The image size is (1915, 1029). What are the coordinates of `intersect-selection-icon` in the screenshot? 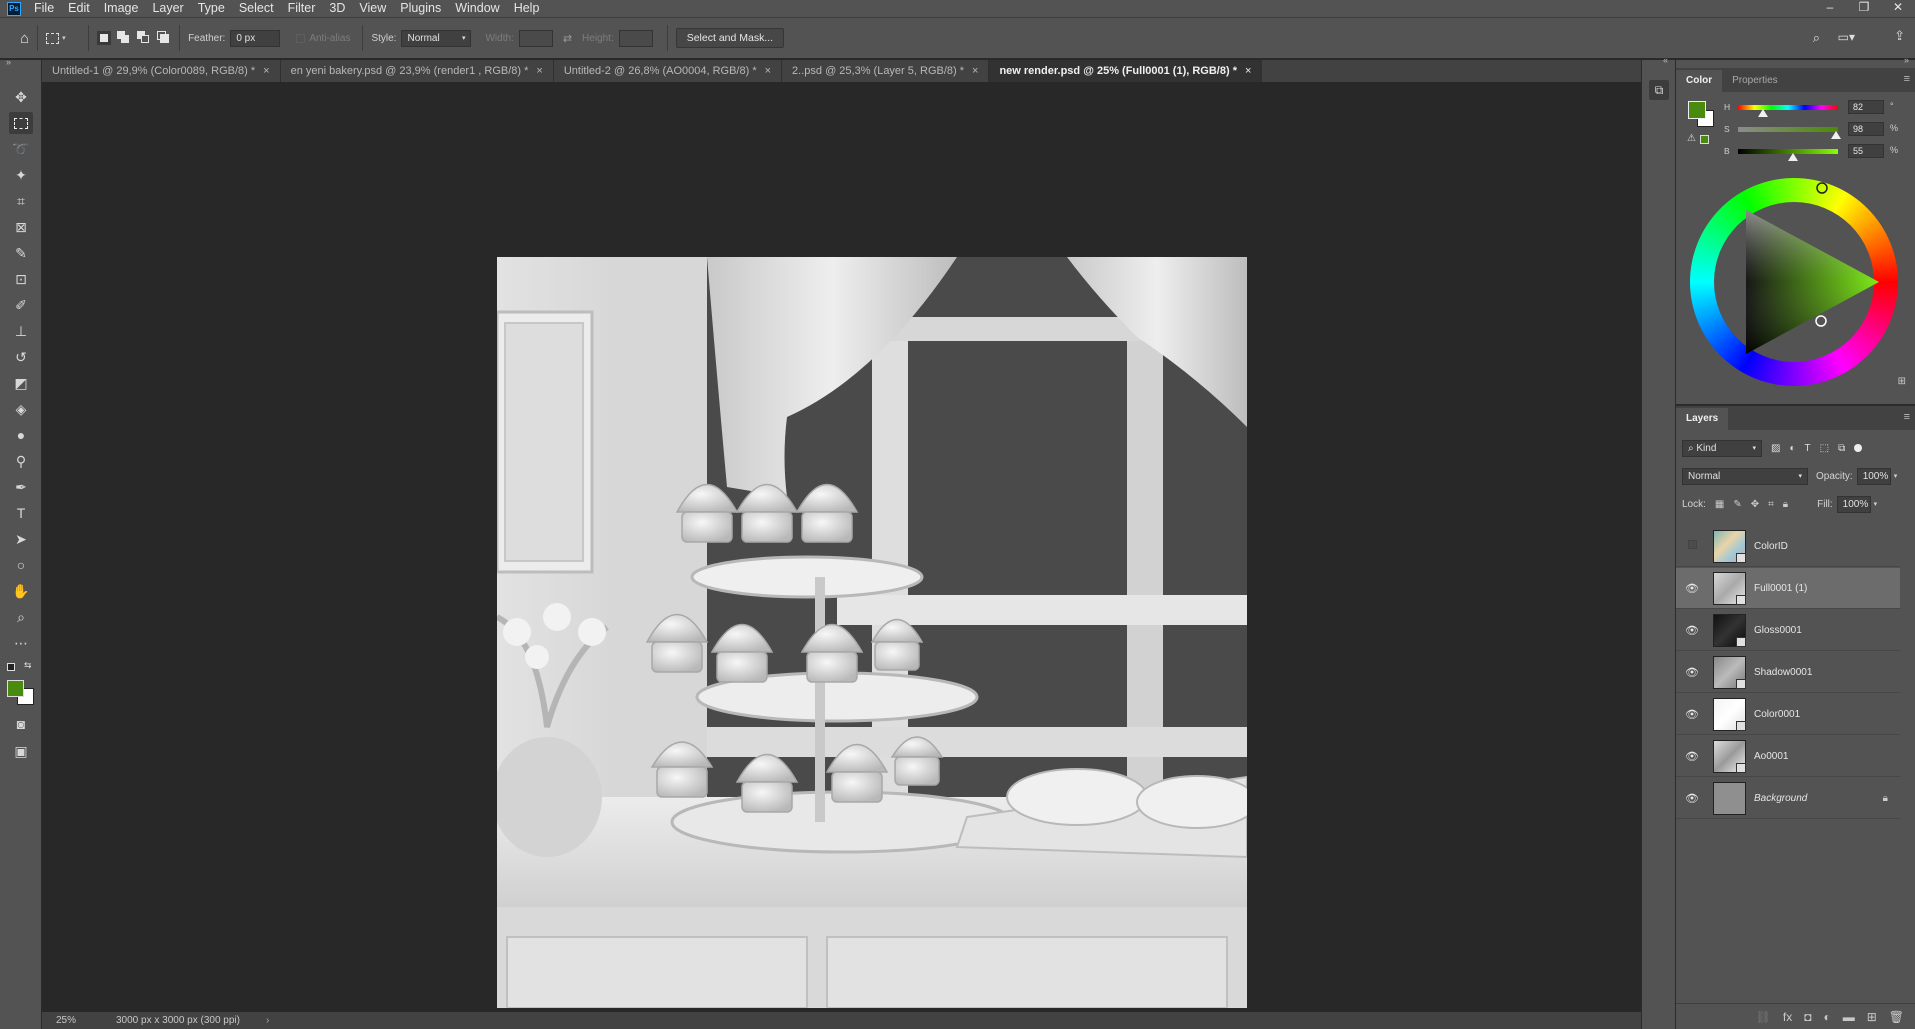 It's located at (164, 38).